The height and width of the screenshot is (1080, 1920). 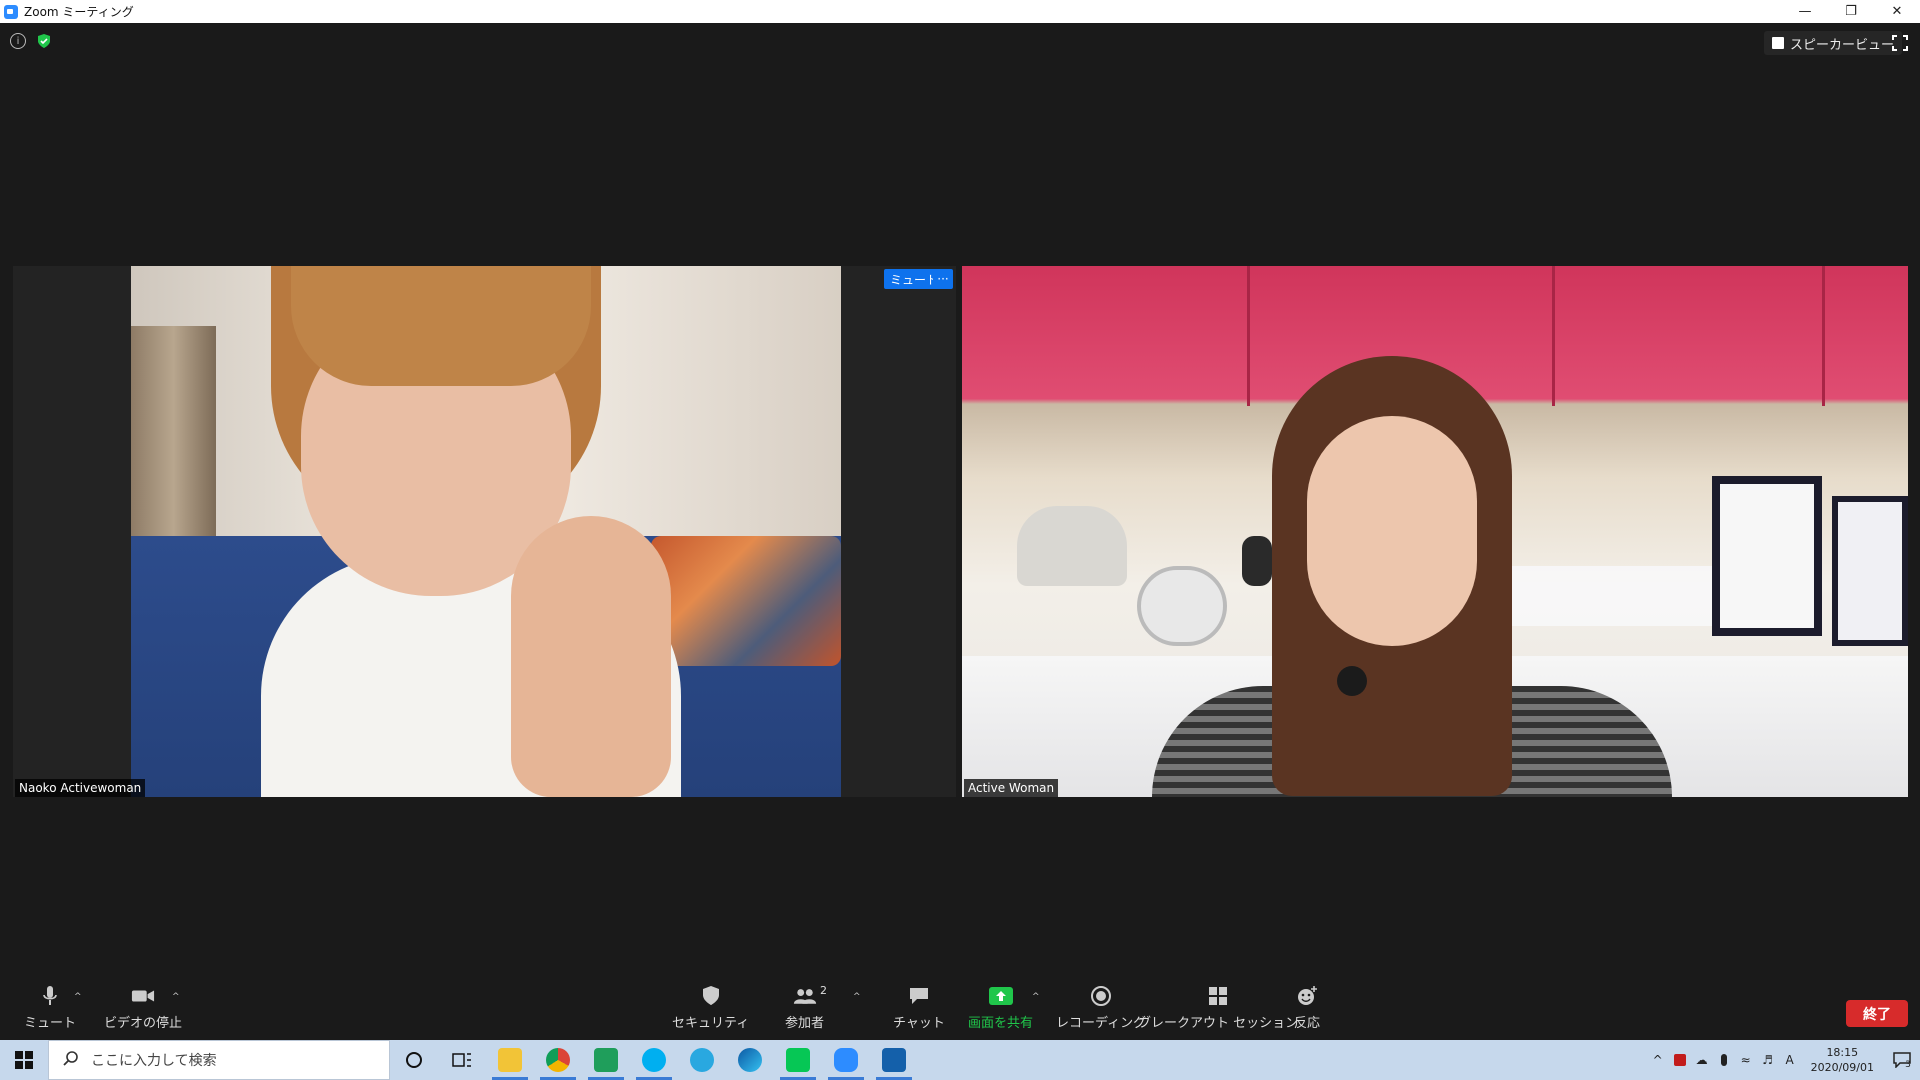 I want to click on participant-name-tag: Naoko Activewoman, so click(x=80, y=788).